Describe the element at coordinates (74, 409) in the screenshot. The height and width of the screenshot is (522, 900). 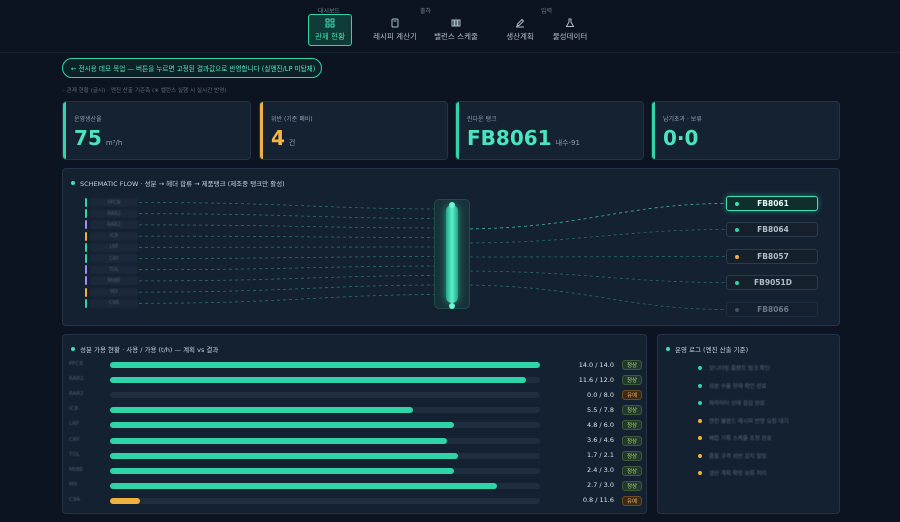
I see `usage-row-label: ICB` at that location.